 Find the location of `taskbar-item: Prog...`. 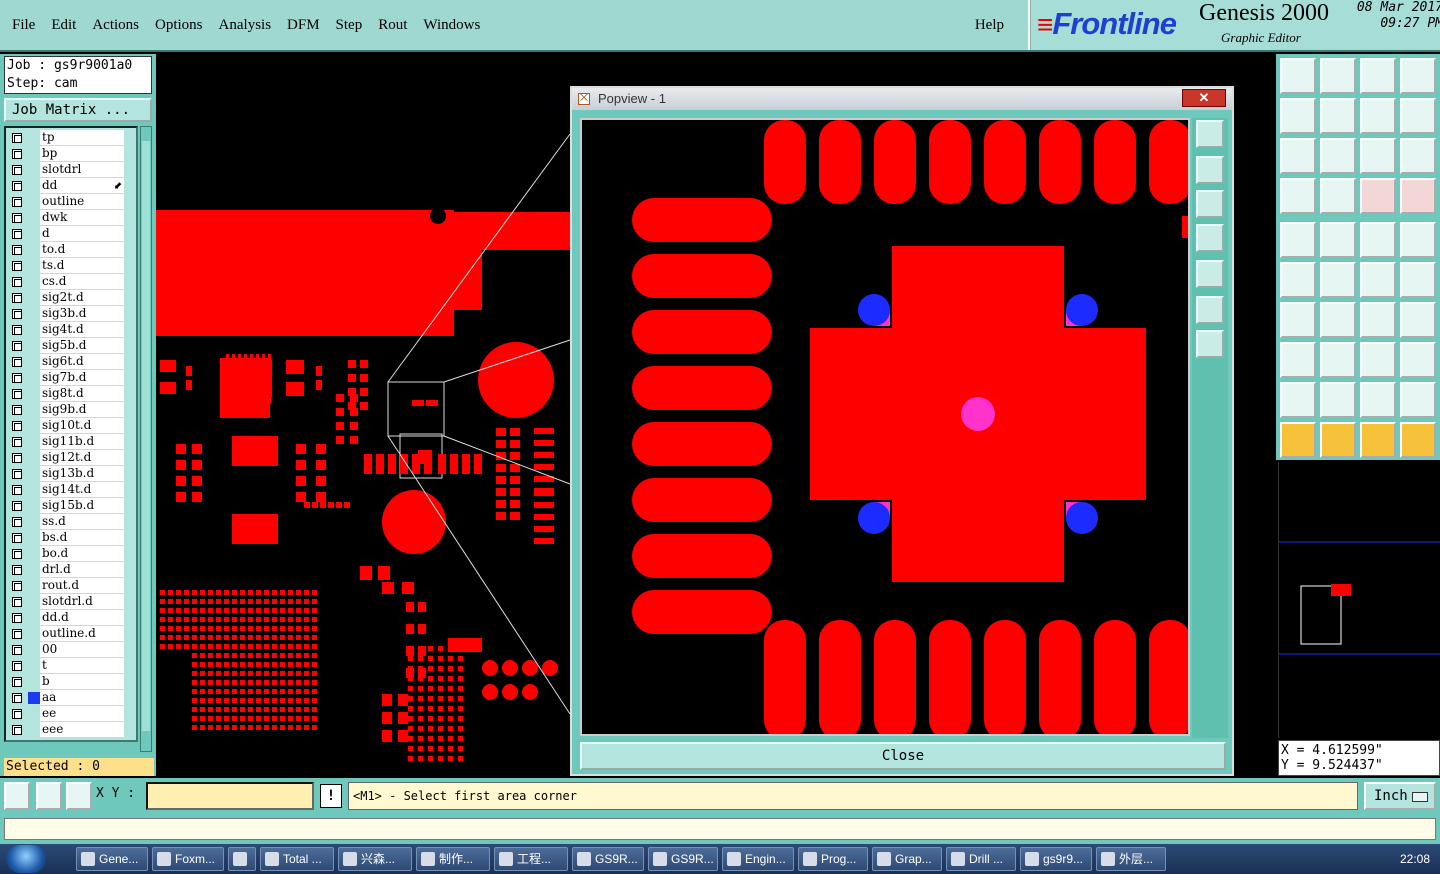

taskbar-item: Prog... is located at coordinates (833, 859).